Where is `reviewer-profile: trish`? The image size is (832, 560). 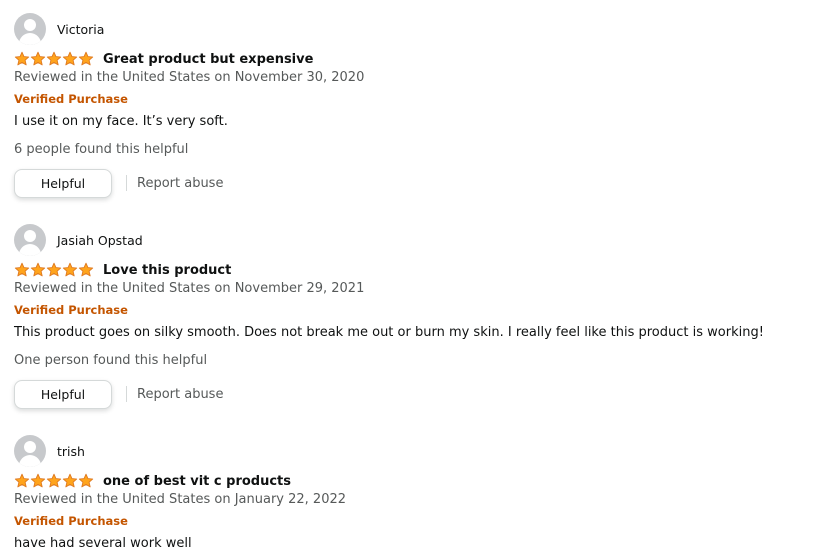 reviewer-profile: trish is located at coordinates (49, 451).